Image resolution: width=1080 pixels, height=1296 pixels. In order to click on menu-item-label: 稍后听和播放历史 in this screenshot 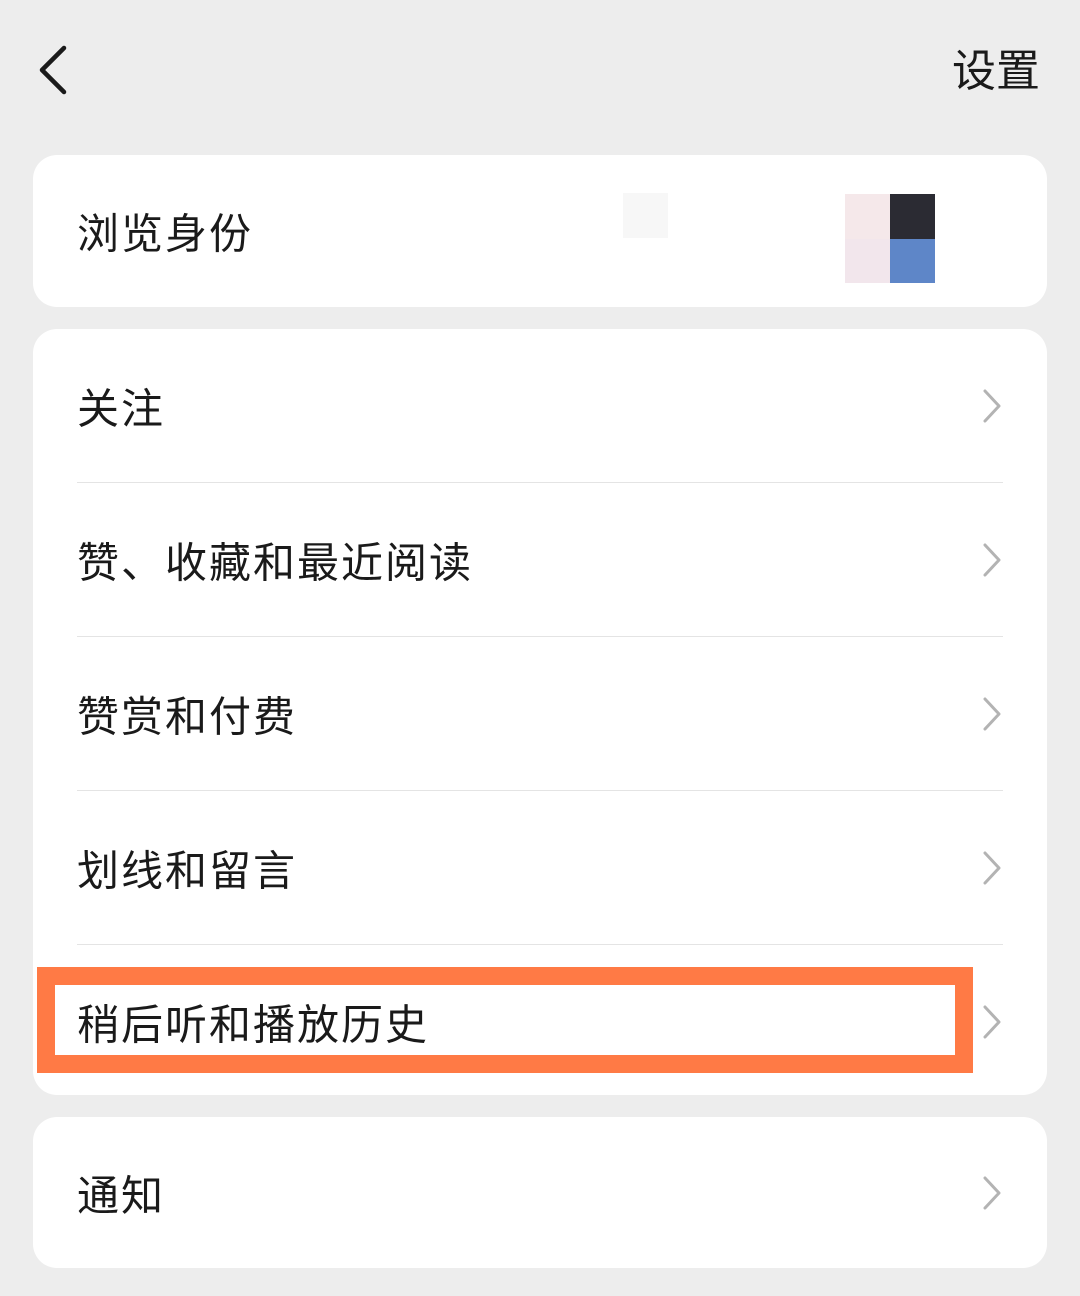, I will do `click(253, 1025)`.